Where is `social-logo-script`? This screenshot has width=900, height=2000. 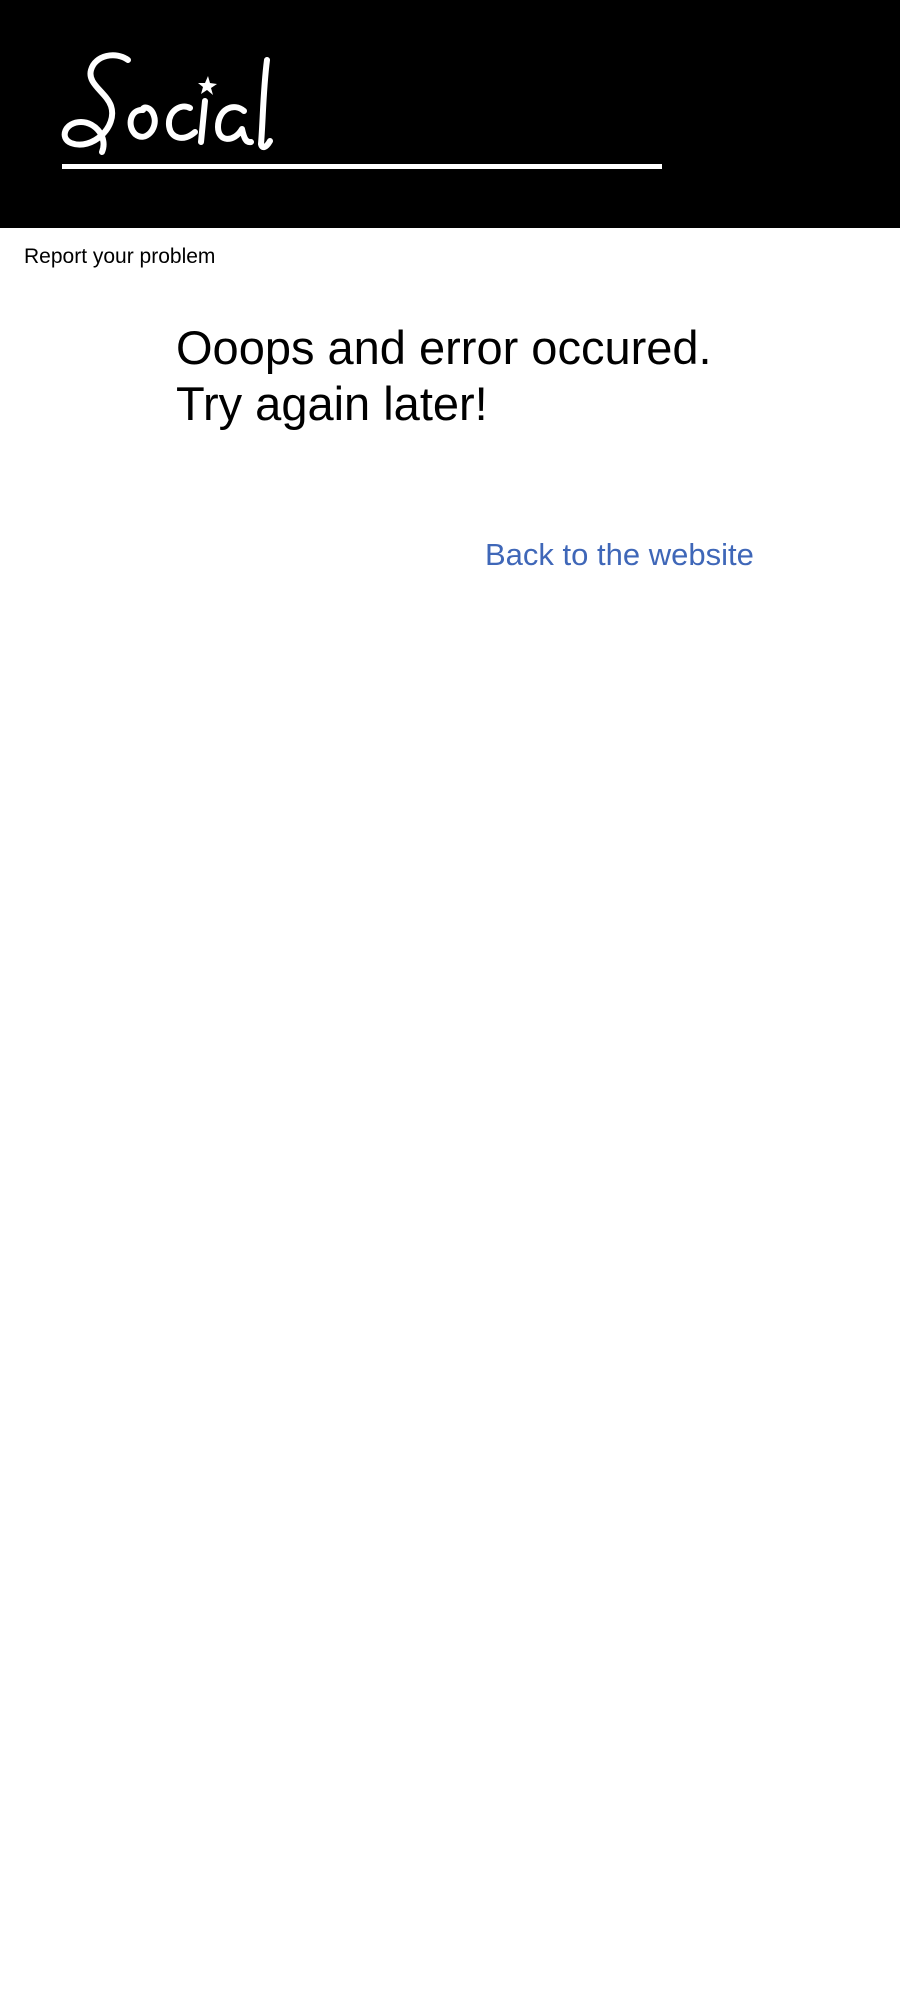 social-logo-script is located at coordinates (167, 103).